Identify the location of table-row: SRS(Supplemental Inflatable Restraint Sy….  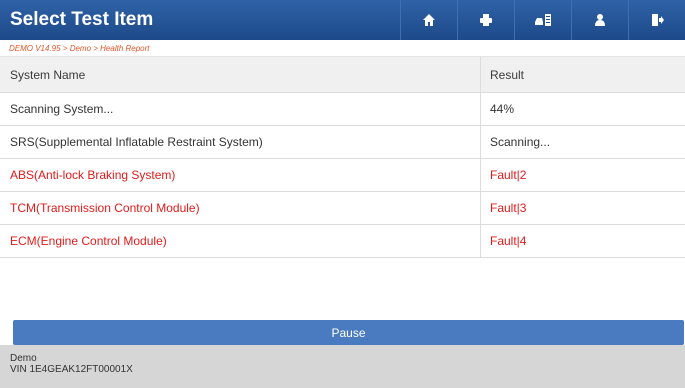
(342, 142).